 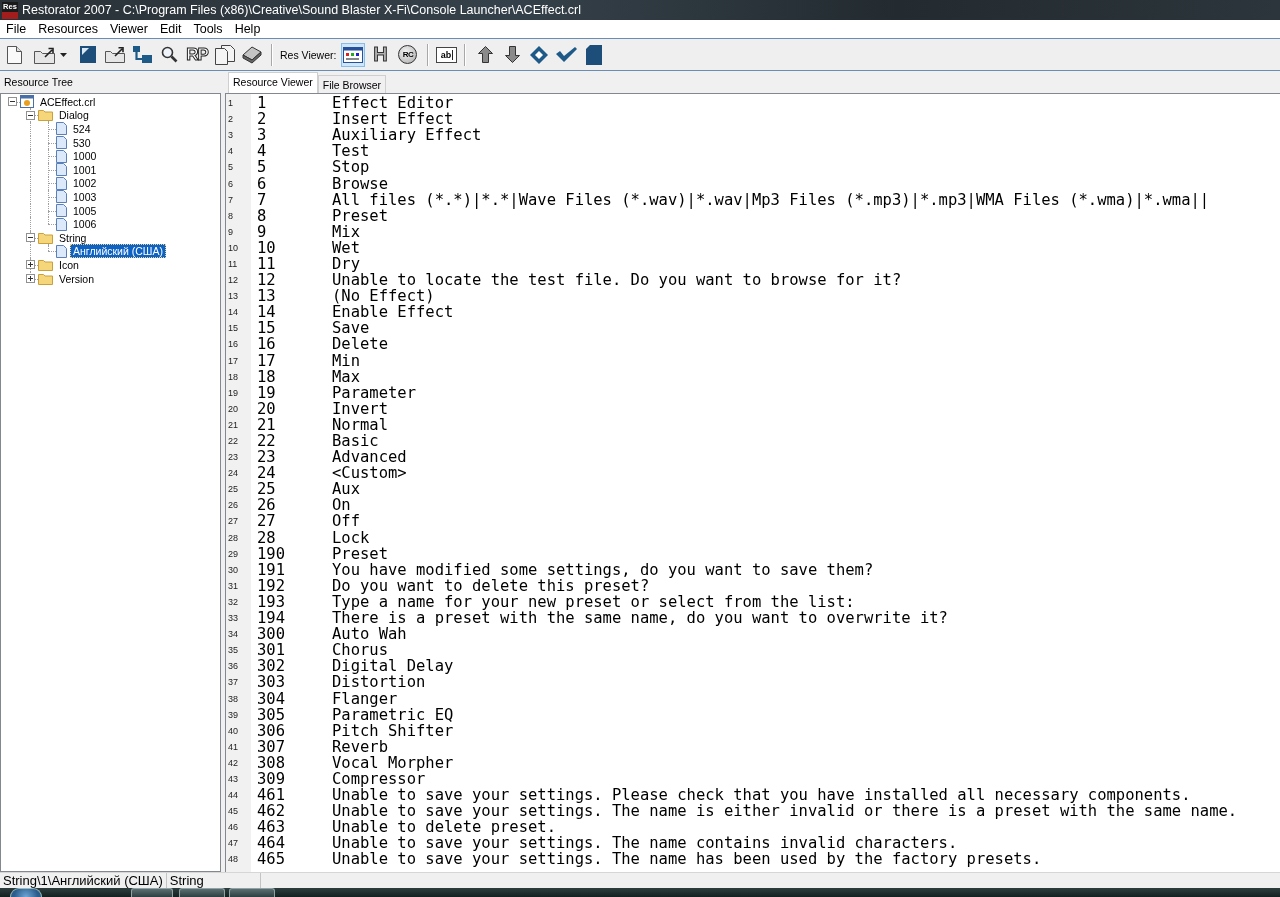 I want to click on string-id: 5, so click(x=262, y=167).